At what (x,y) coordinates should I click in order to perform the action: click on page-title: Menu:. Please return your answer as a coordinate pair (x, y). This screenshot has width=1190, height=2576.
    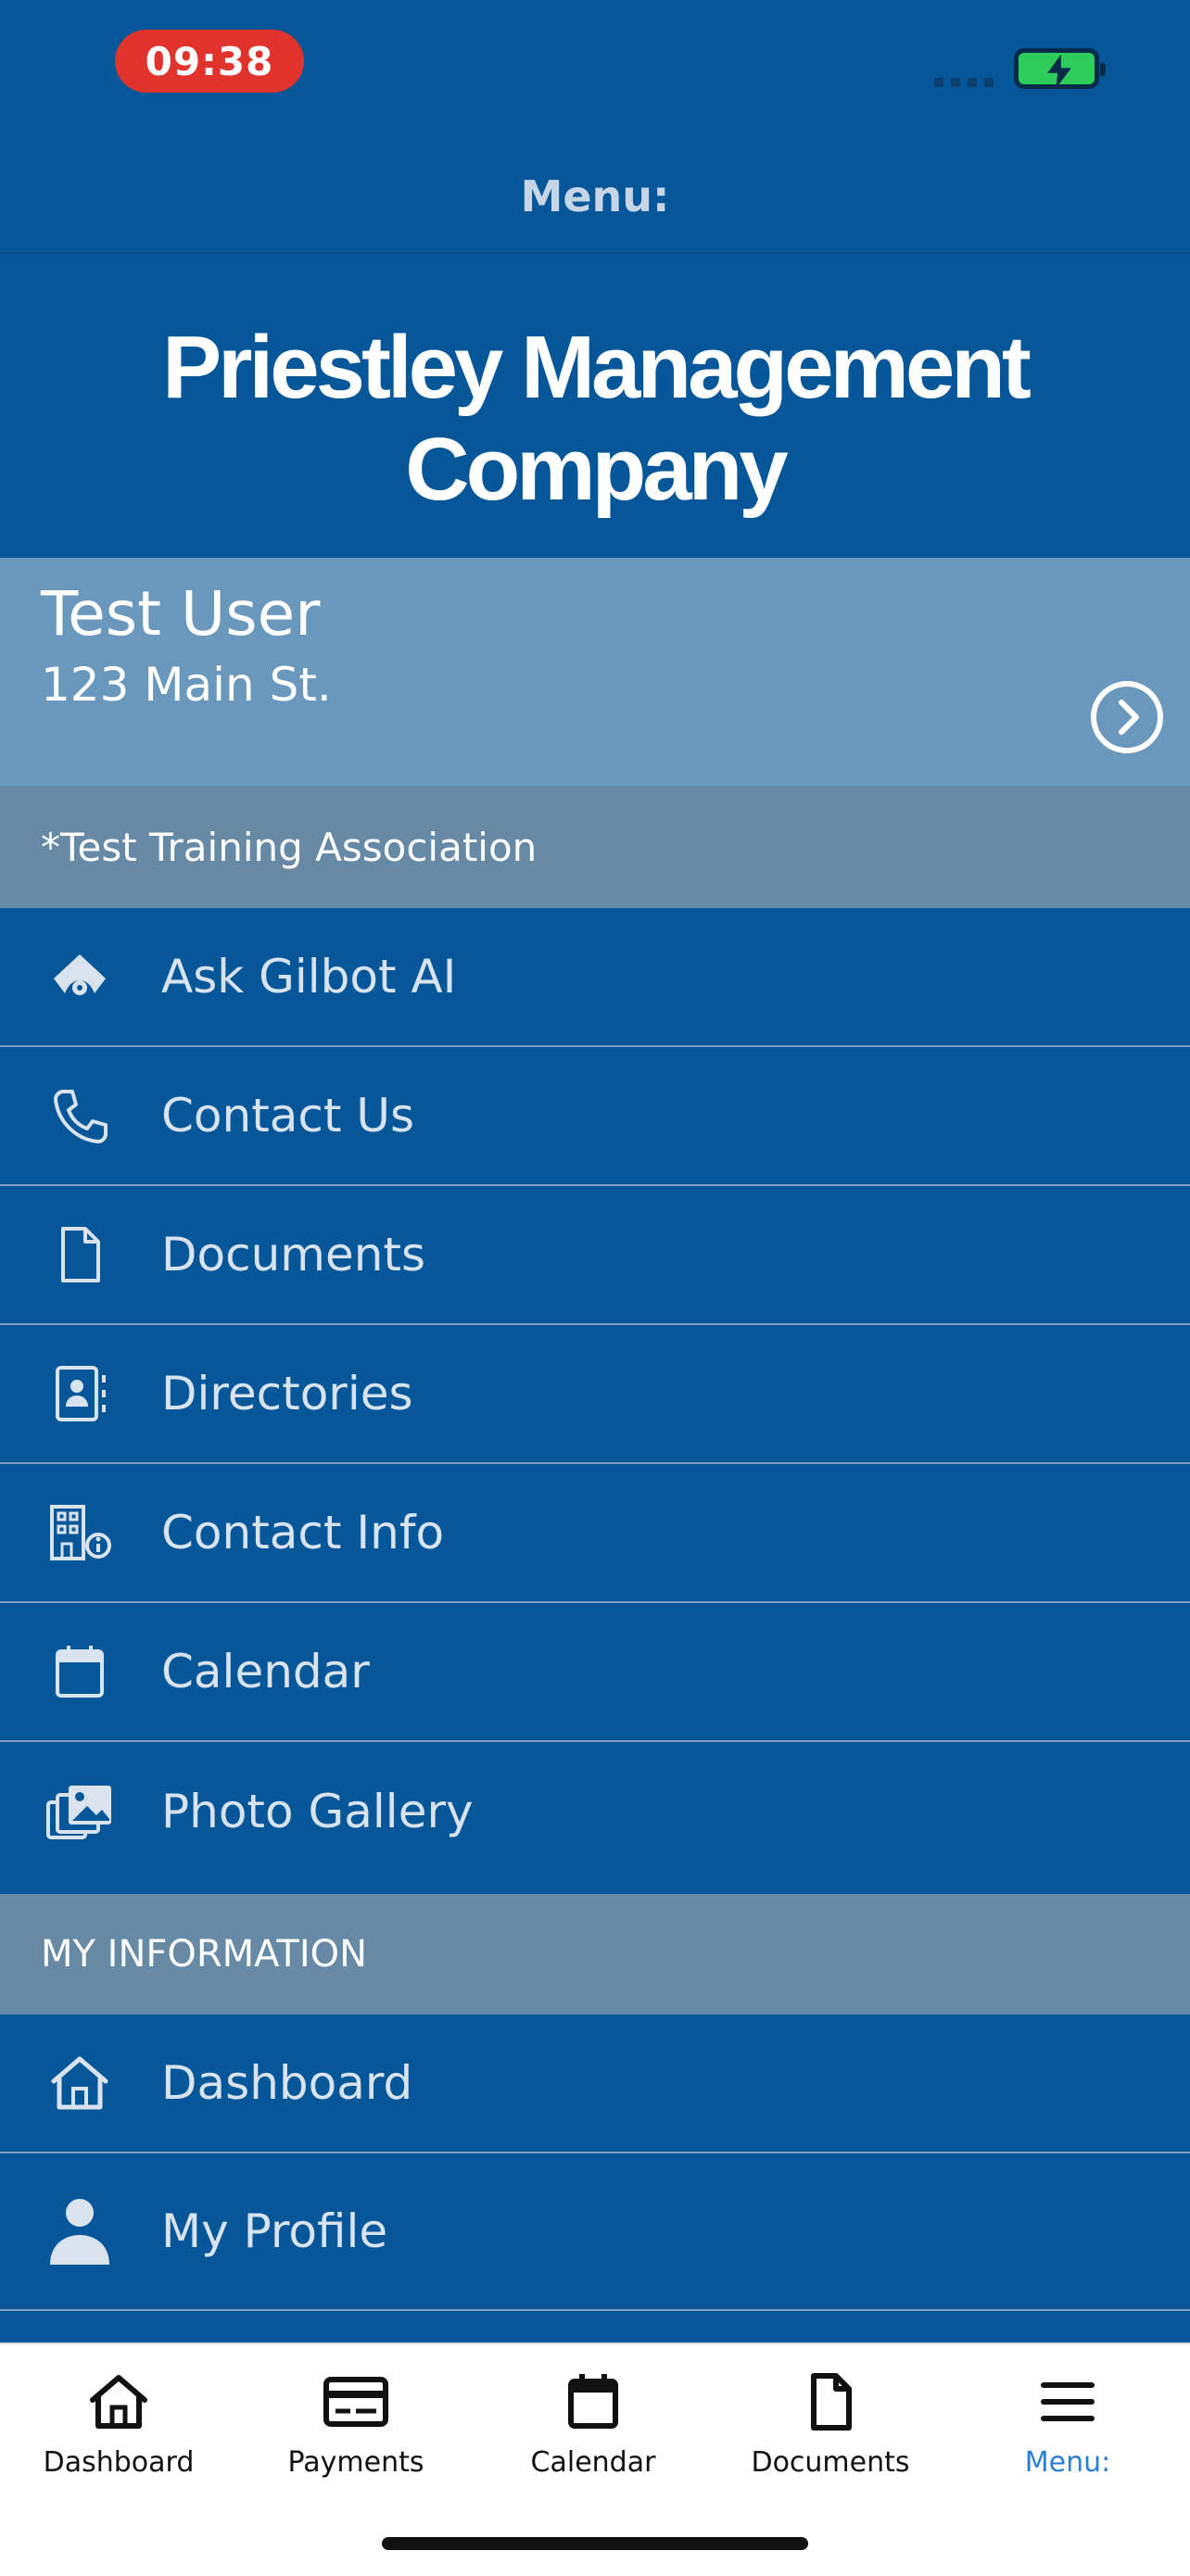
    Looking at the image, I should click on (595, 197).